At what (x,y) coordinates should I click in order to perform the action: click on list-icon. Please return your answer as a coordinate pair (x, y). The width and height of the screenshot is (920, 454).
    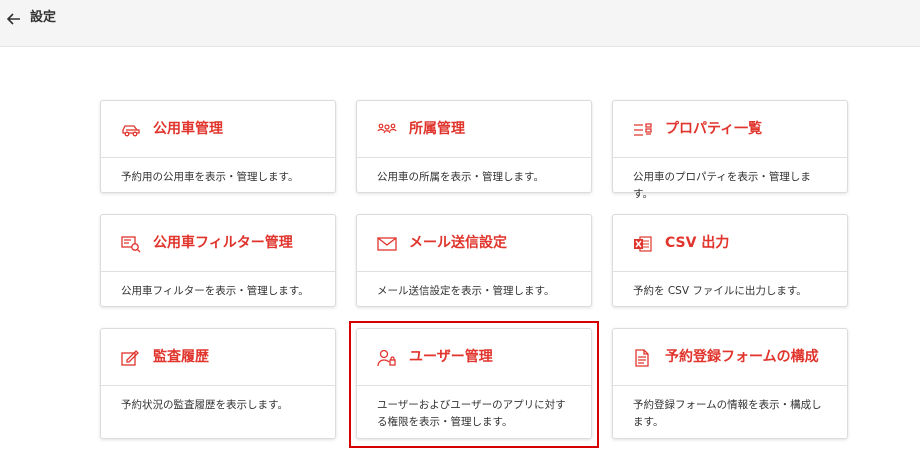
    Looking at the image, I should click on (643, 130).